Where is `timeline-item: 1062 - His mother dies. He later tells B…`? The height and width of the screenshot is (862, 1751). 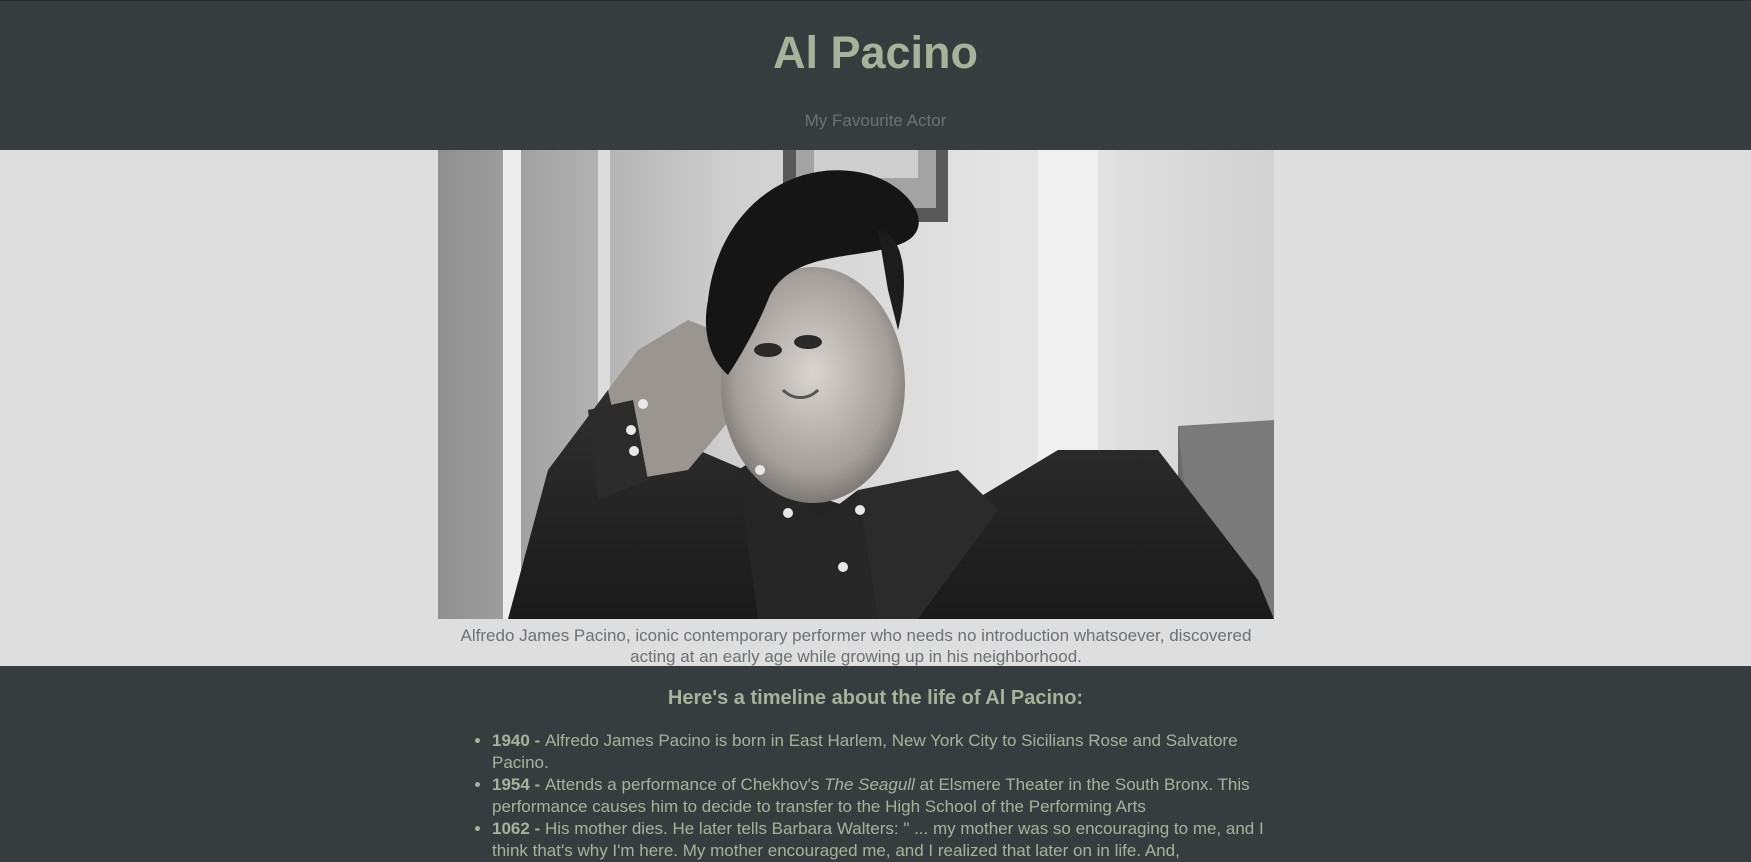 timeline-item: 1062 - His mother dies. He later tells B… is located at coordinates (887, 840).